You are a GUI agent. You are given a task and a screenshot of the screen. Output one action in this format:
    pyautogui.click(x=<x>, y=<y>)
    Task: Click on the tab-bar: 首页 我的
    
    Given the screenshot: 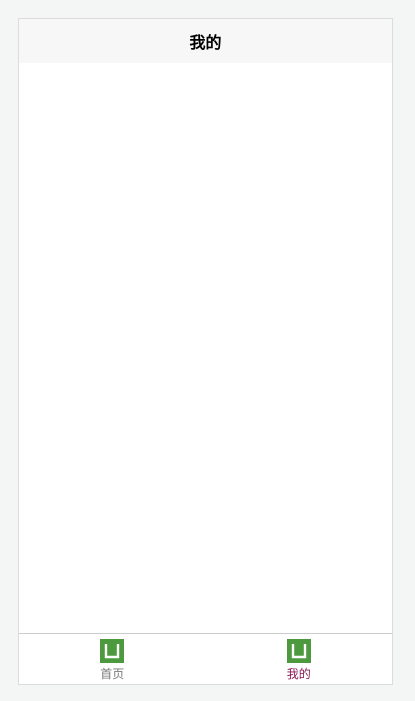 What is the action you would take?
    pyautogui.click(x=205, y=658)
    